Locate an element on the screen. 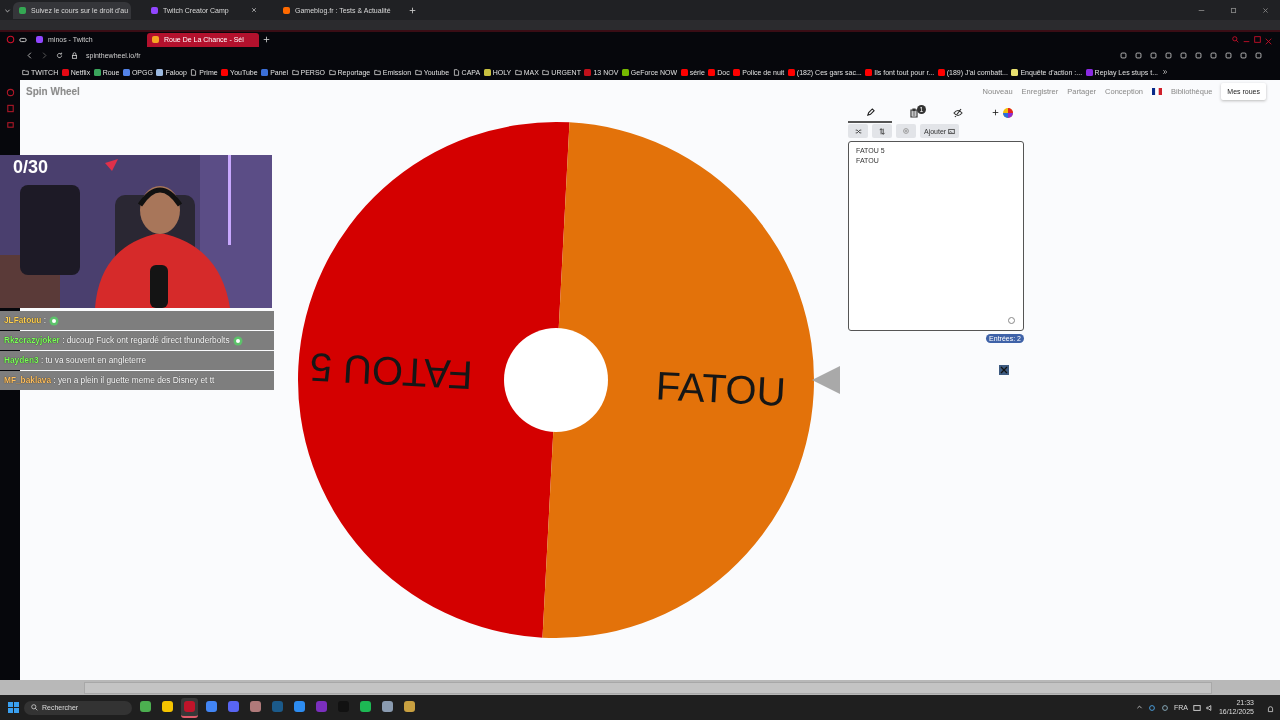 The height and width of the screenshot is (720, 1280). chat-text: : is located at coordinates (44, 320).